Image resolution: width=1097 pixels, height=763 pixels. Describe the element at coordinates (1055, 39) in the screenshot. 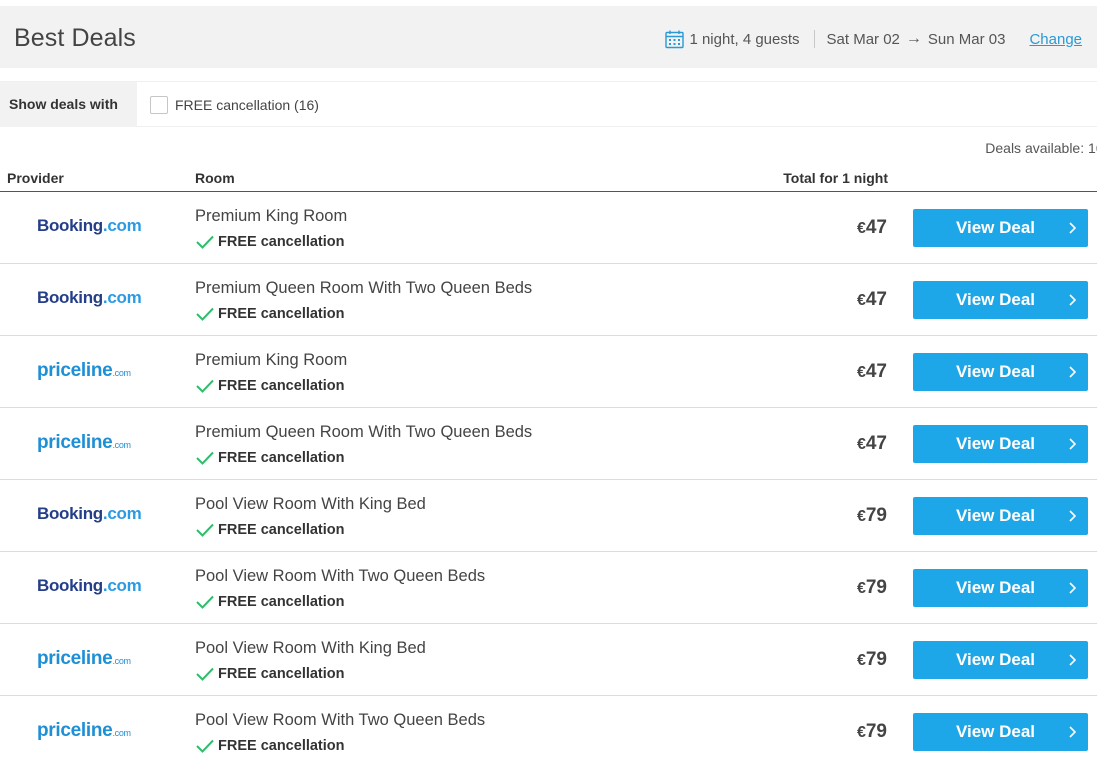

I see `change-dates-link: Change` at that location.